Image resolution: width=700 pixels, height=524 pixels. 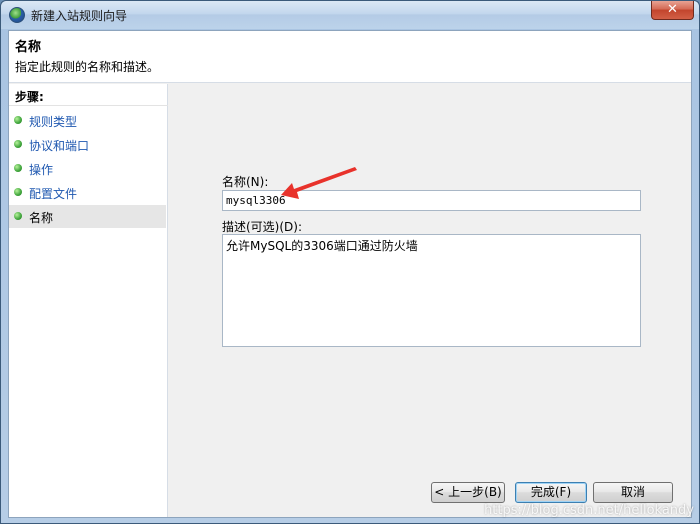 I want to click on page-description: 指定此规则的名称和描述。, so click(x=87, y=67).